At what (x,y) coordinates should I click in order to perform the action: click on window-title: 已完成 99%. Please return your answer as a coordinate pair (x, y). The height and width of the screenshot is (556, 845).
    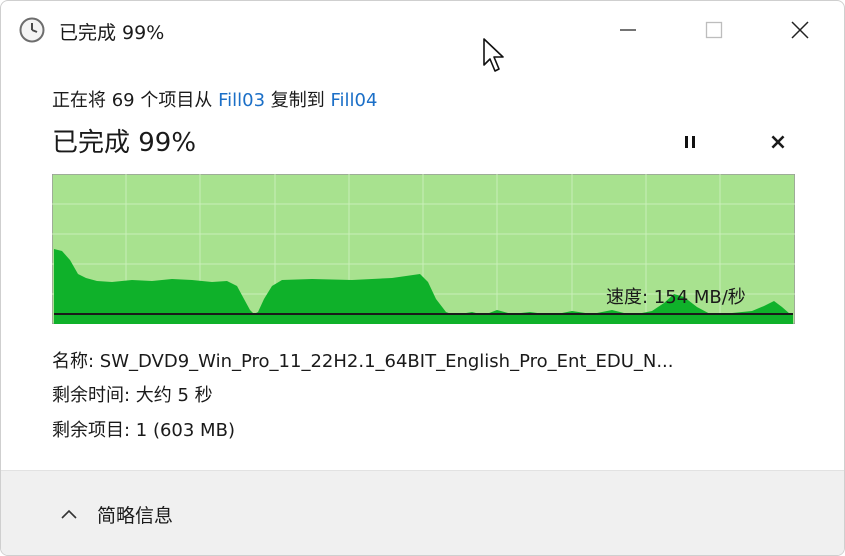
    Looking at the image, I should click on (112, 33).